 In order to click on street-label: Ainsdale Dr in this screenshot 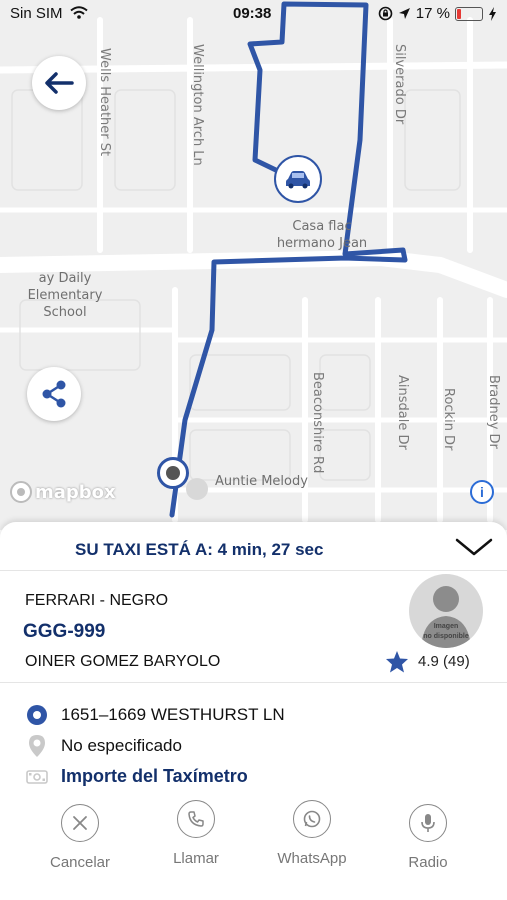, I will do `click(402, 412)`.